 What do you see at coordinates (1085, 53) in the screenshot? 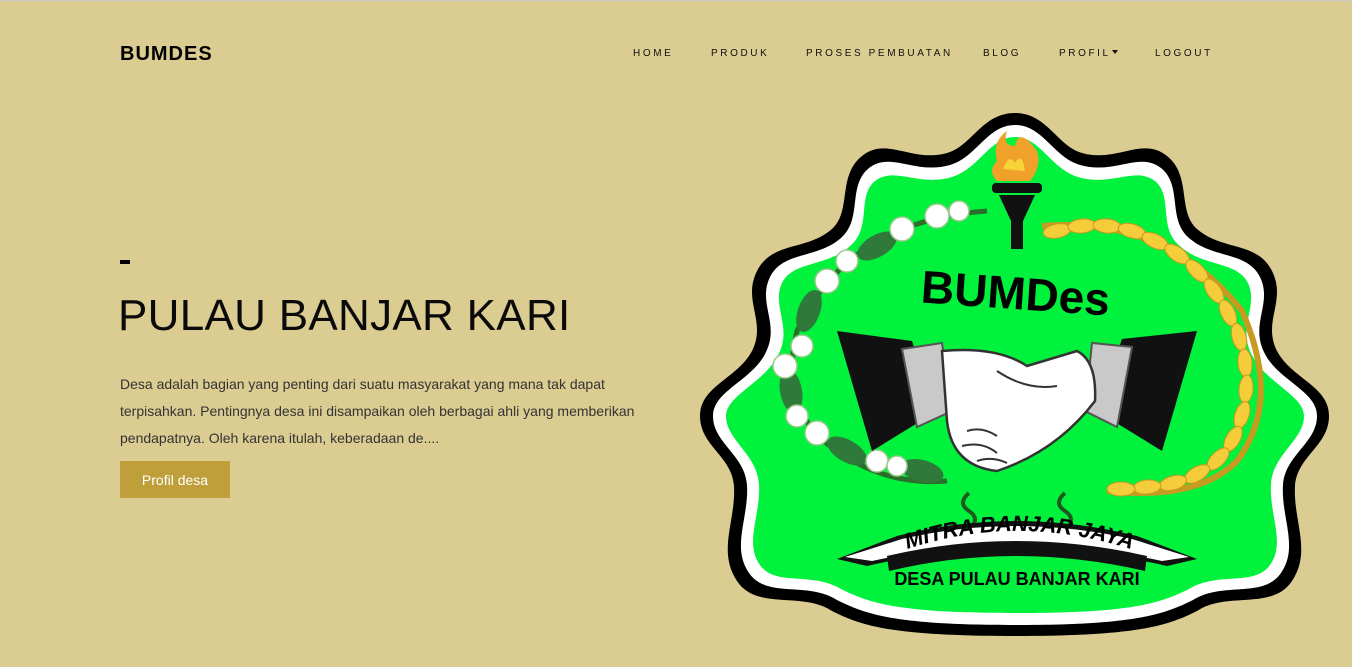
I see `nav-profil-label: PROFIL` at bounding box center [1085, 53].